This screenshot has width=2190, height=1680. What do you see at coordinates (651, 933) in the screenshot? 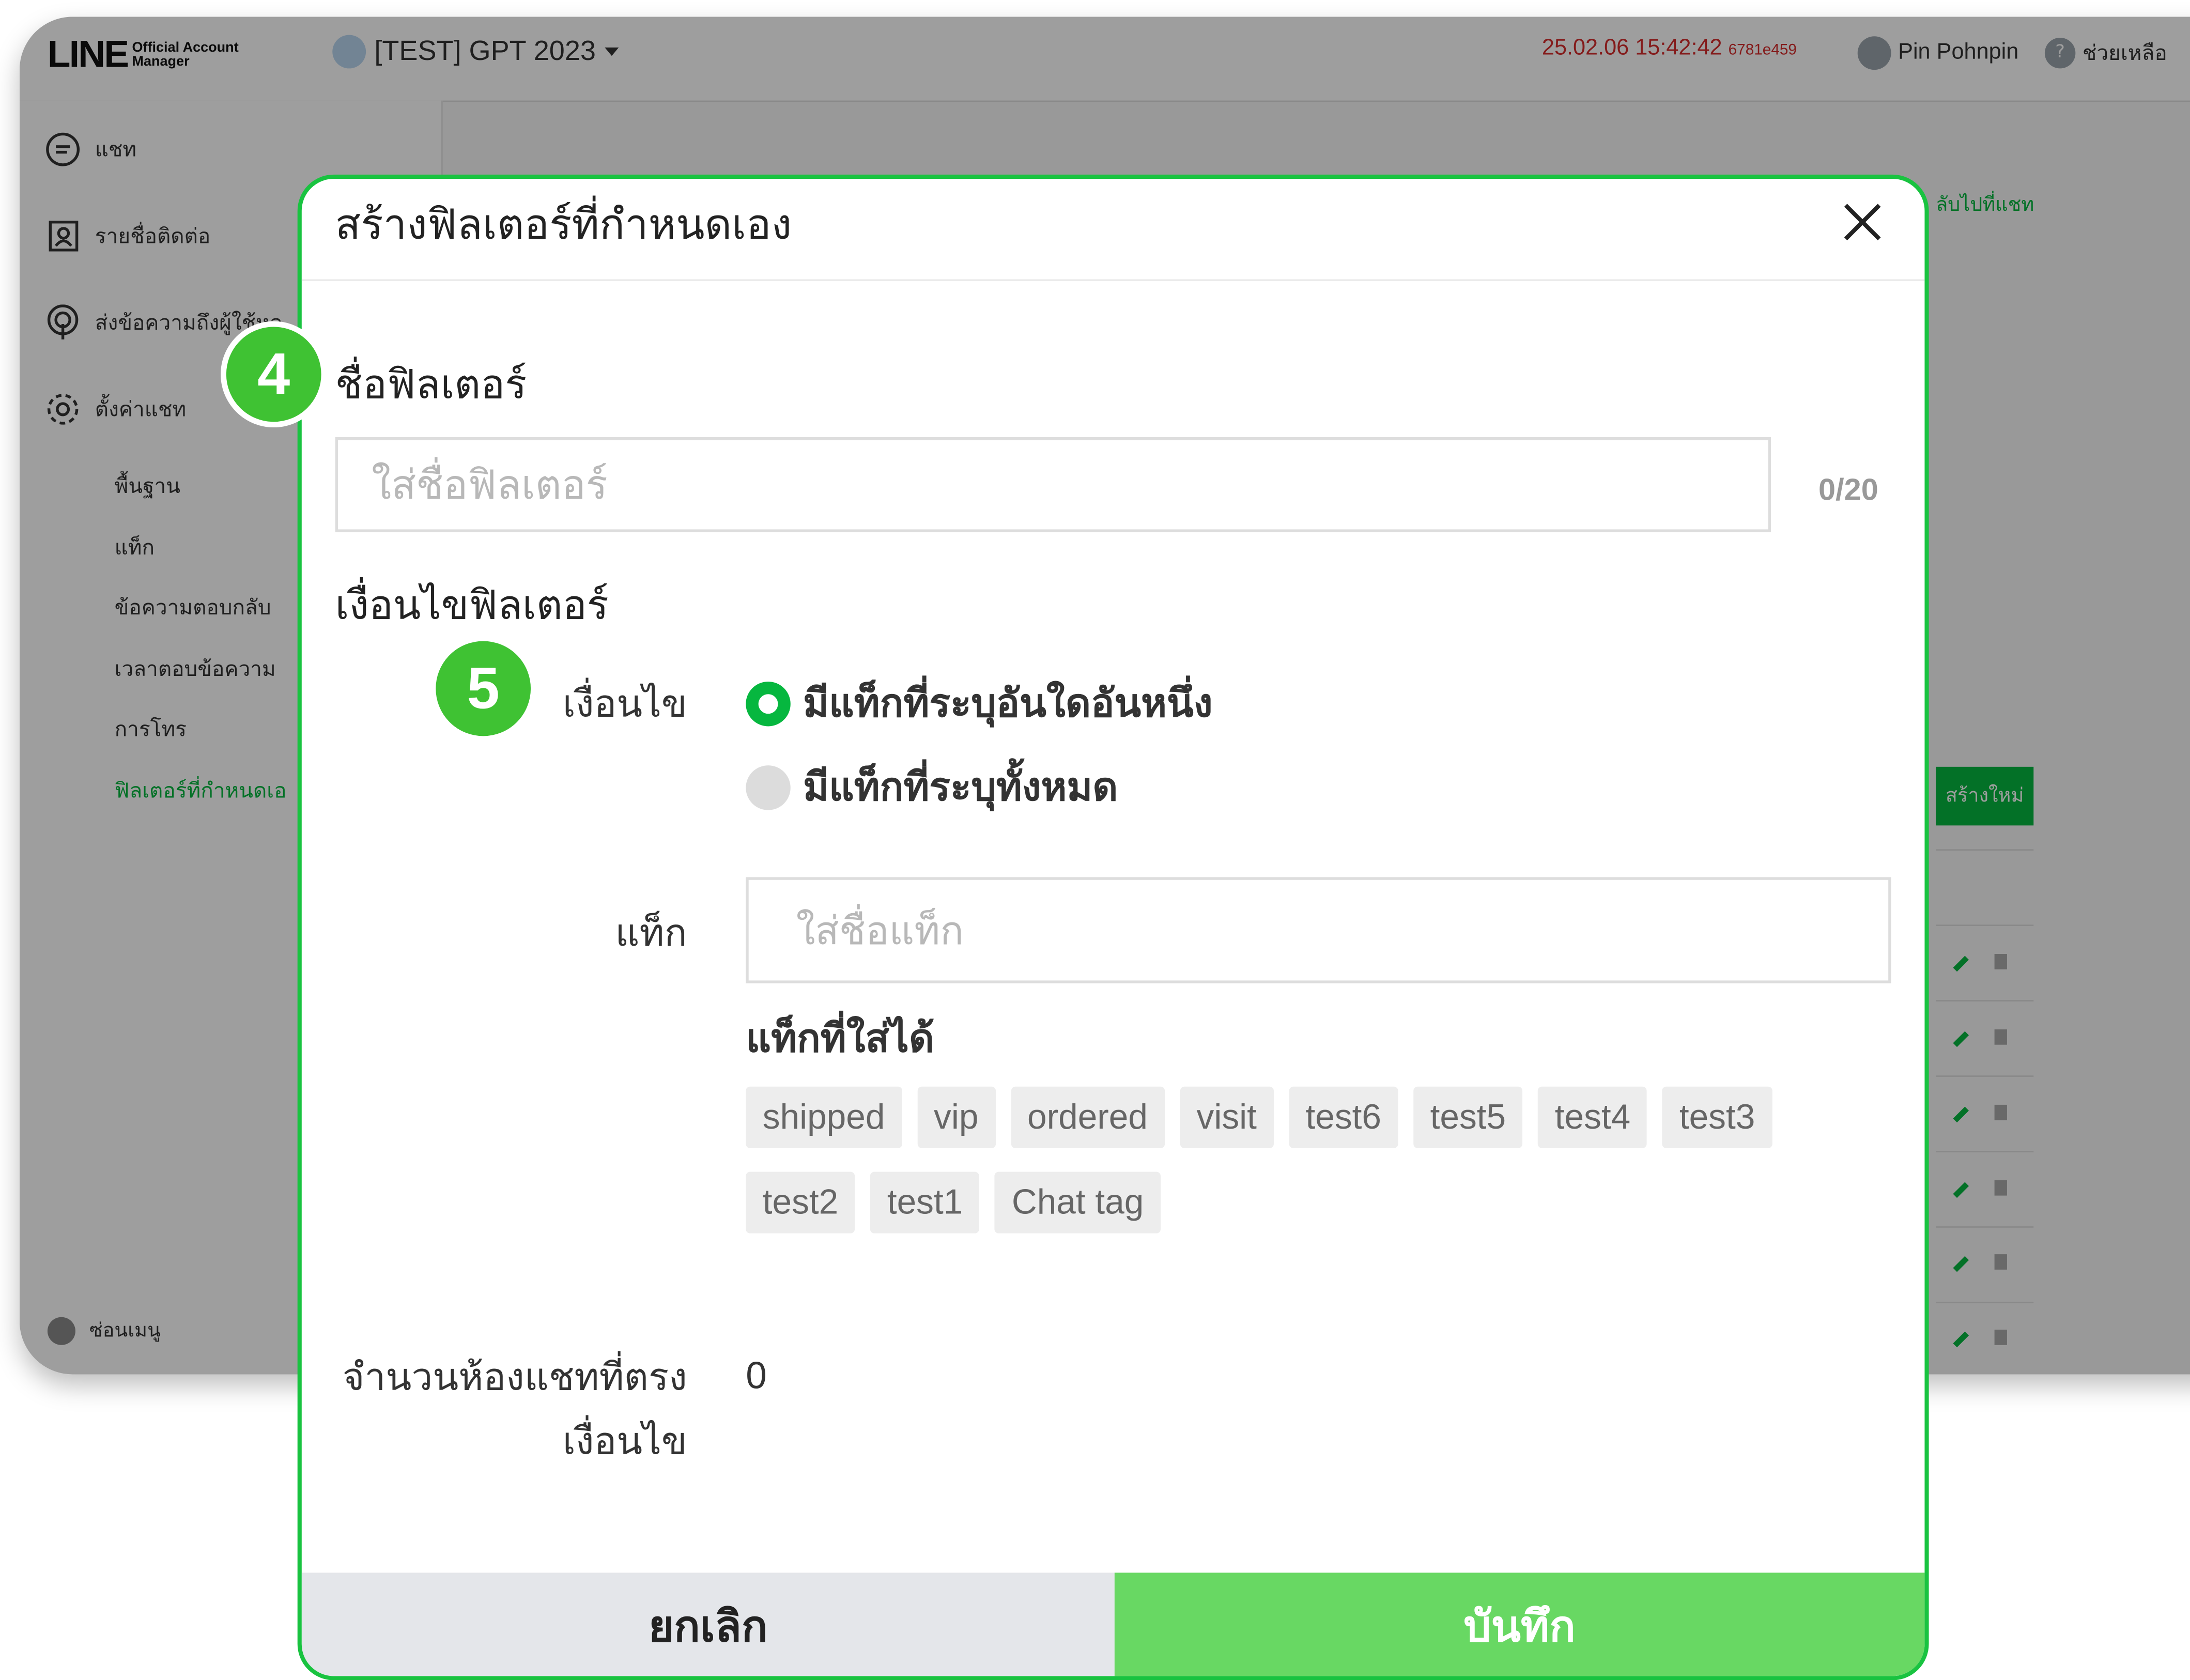
I see `tag-label: แท็ก` at bounding box center [651, 933].